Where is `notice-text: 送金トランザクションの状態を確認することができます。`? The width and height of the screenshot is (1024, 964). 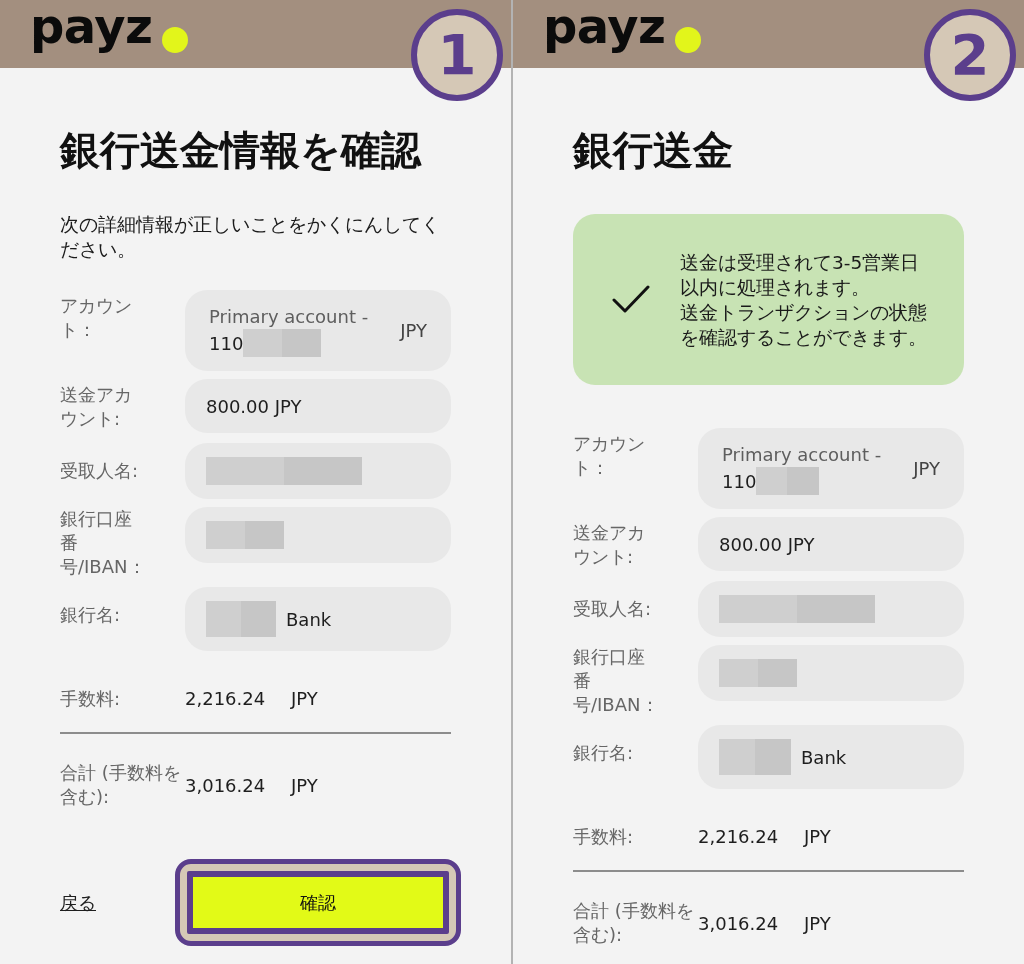 notice-text: 送金トランザクションの状態を確認することができます。 is located at coordinates (804, 325).